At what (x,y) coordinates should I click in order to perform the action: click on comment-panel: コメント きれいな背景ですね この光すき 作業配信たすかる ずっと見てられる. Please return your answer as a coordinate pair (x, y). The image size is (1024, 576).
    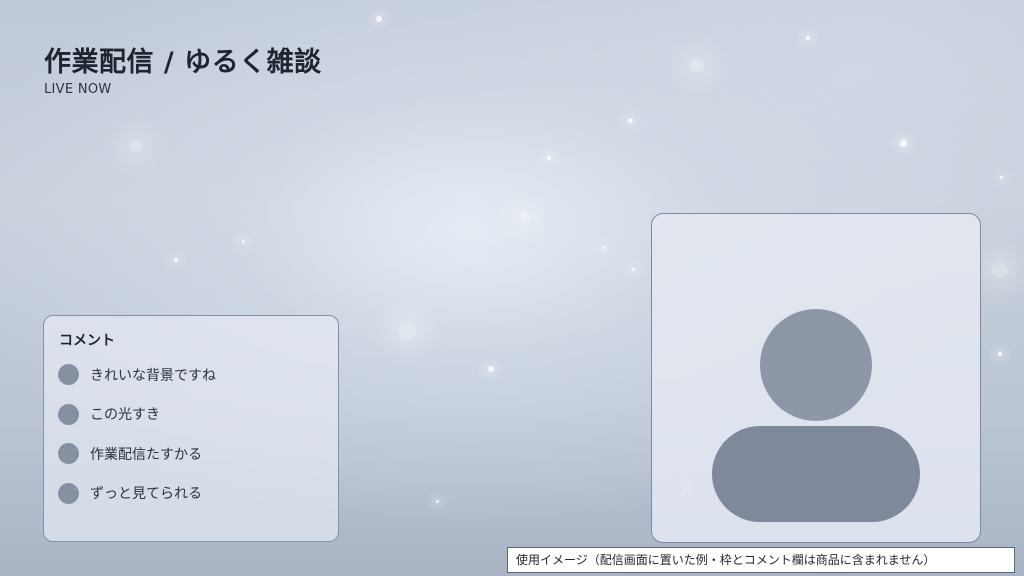
    Looking at the image, I should click on (191, 428).